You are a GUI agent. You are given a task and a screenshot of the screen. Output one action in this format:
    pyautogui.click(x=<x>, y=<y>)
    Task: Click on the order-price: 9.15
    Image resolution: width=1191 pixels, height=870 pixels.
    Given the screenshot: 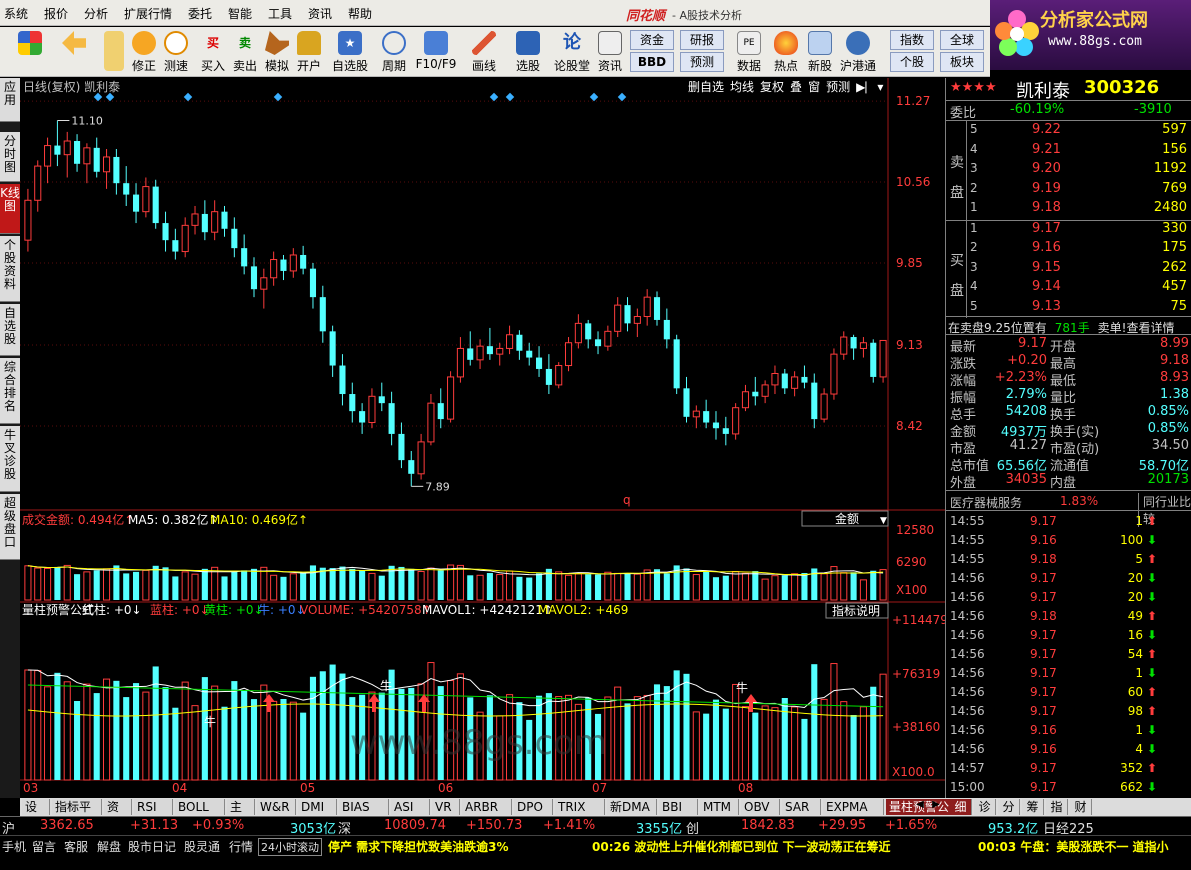 What is the action you would take?
    pyautogui.click(x=1046, y=267)
    